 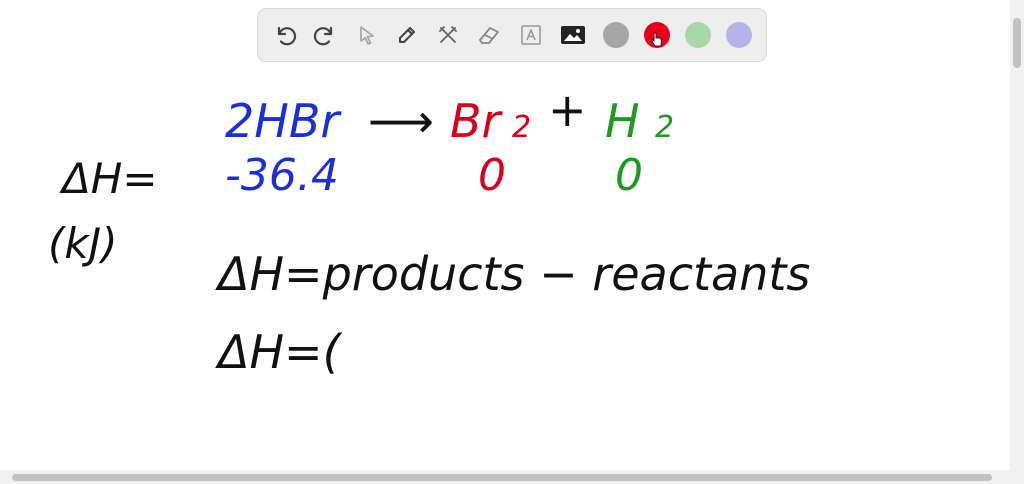 I want to click on horizontal-scrollbar-thumb, so click(x=502, y=477).